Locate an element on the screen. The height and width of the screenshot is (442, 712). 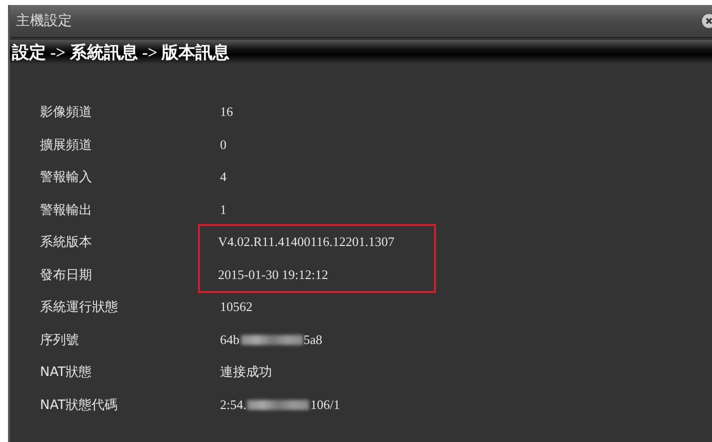
breadcrumb: 設定 -> 系統訊息 -> 版本訊息 is located at coordinates (121, 53).